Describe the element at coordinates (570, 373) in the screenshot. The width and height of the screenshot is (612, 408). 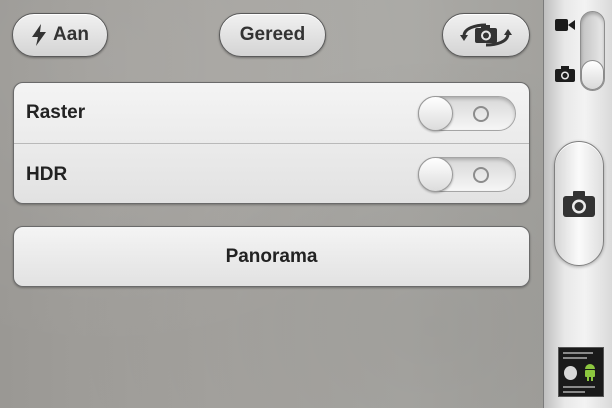
I see `apple-logo-icon` at that location.